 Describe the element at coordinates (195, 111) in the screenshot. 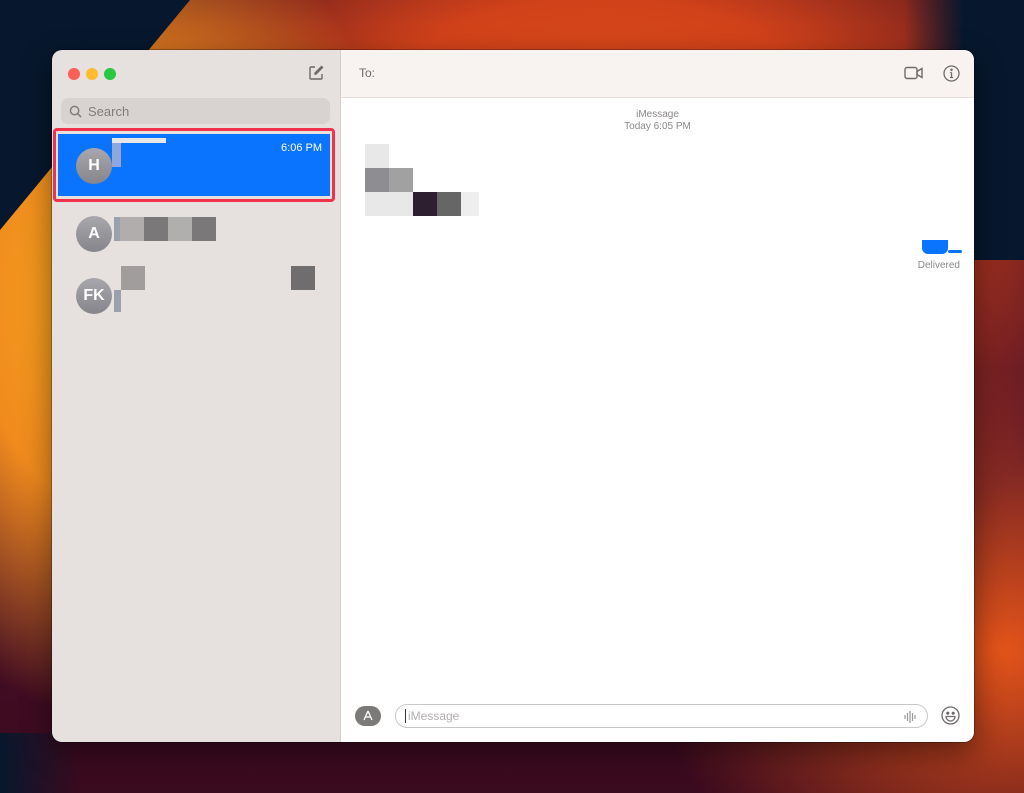

I see `search-input: Search` at that location.